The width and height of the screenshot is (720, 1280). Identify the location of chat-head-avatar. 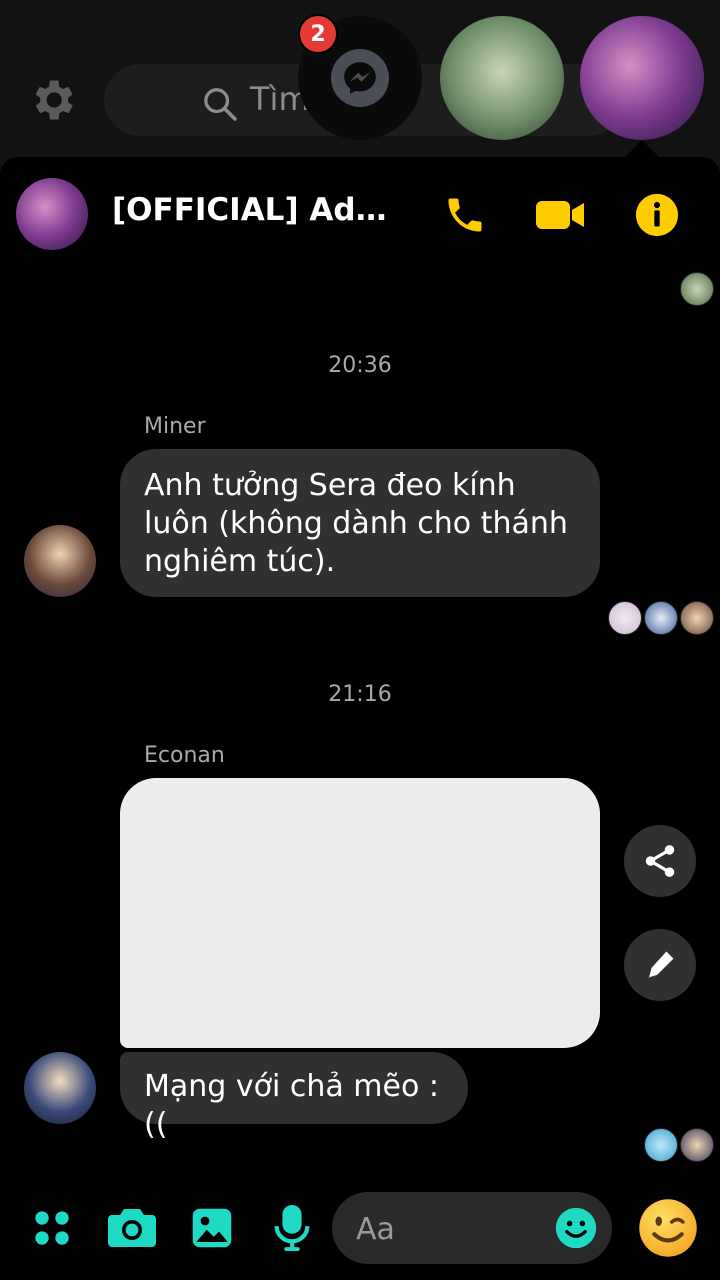
(502, 78).